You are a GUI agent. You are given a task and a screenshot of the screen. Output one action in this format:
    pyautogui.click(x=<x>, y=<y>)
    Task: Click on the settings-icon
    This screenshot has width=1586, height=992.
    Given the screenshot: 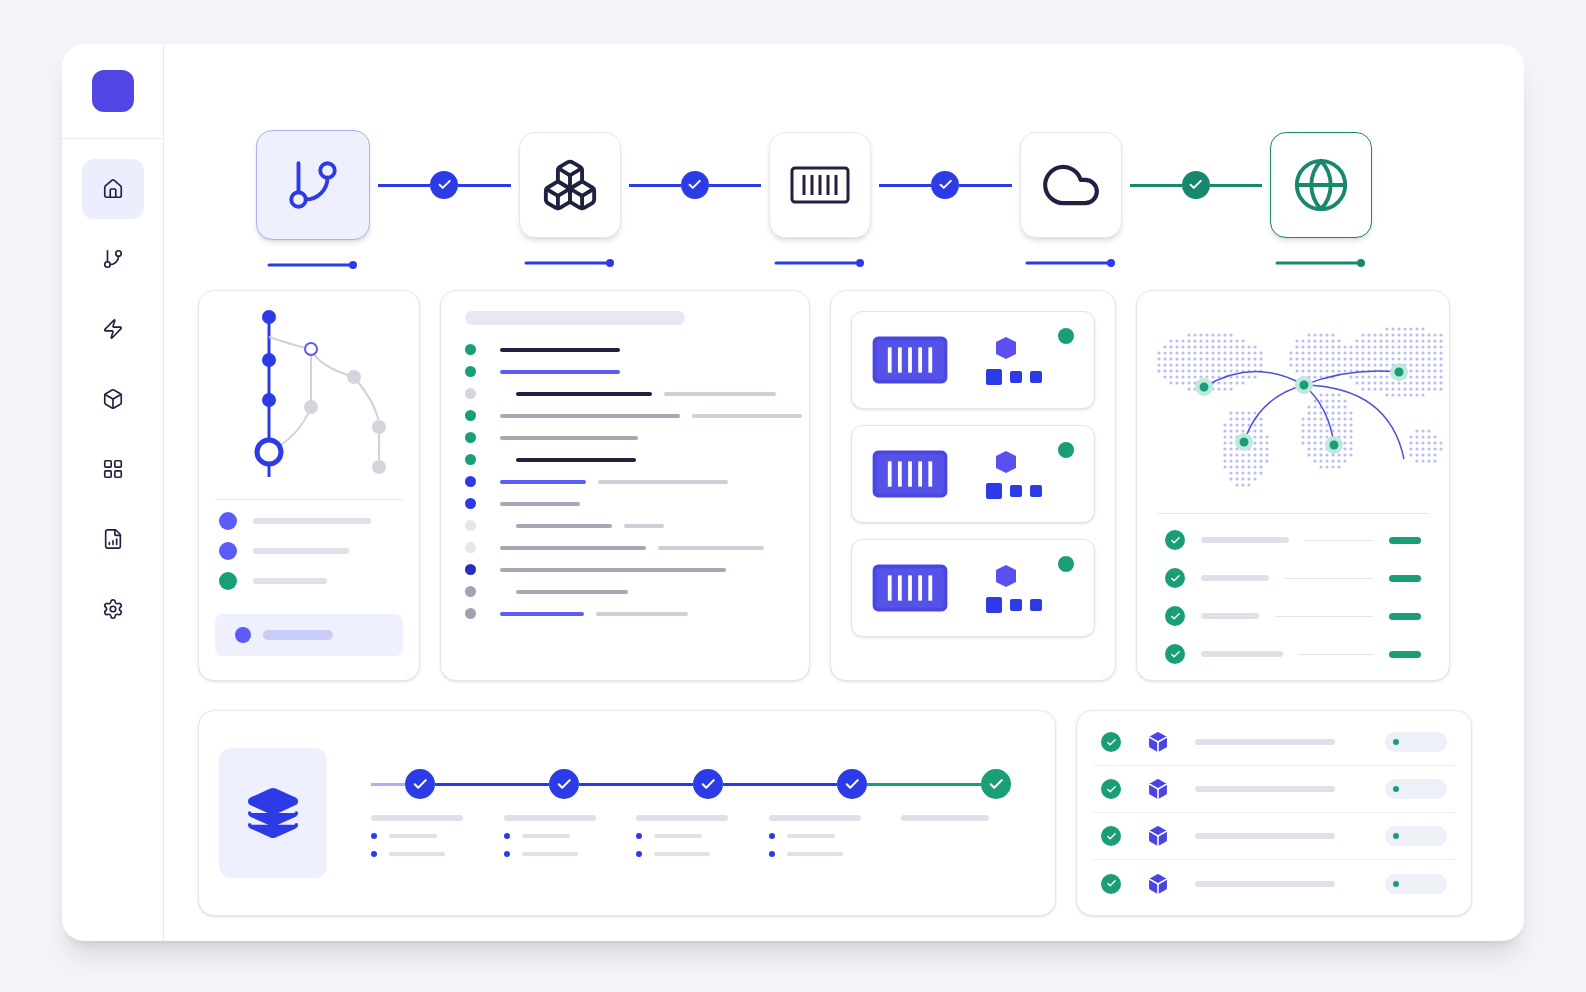 What is the action you would take?
    pyautogui.click(x=112, y=609)
    